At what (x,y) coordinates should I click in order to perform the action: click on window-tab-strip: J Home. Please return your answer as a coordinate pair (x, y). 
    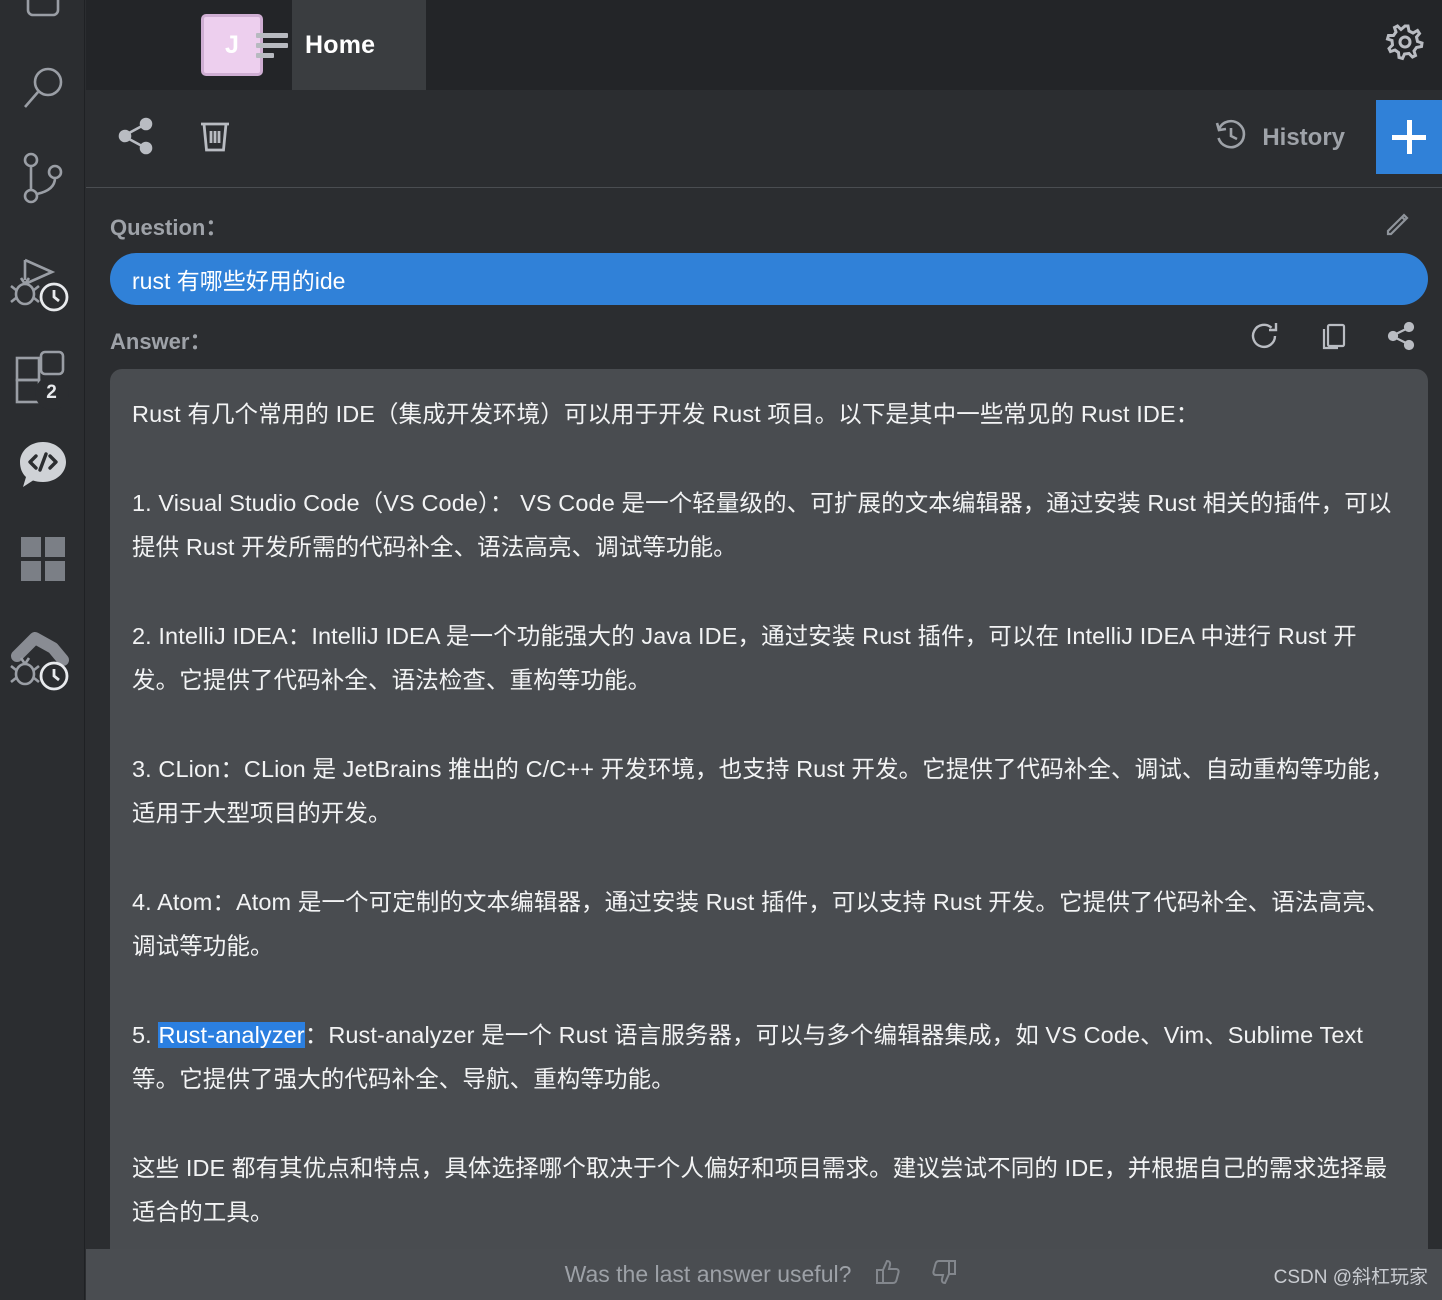
    Looking at the image, I should click on (764, 45).